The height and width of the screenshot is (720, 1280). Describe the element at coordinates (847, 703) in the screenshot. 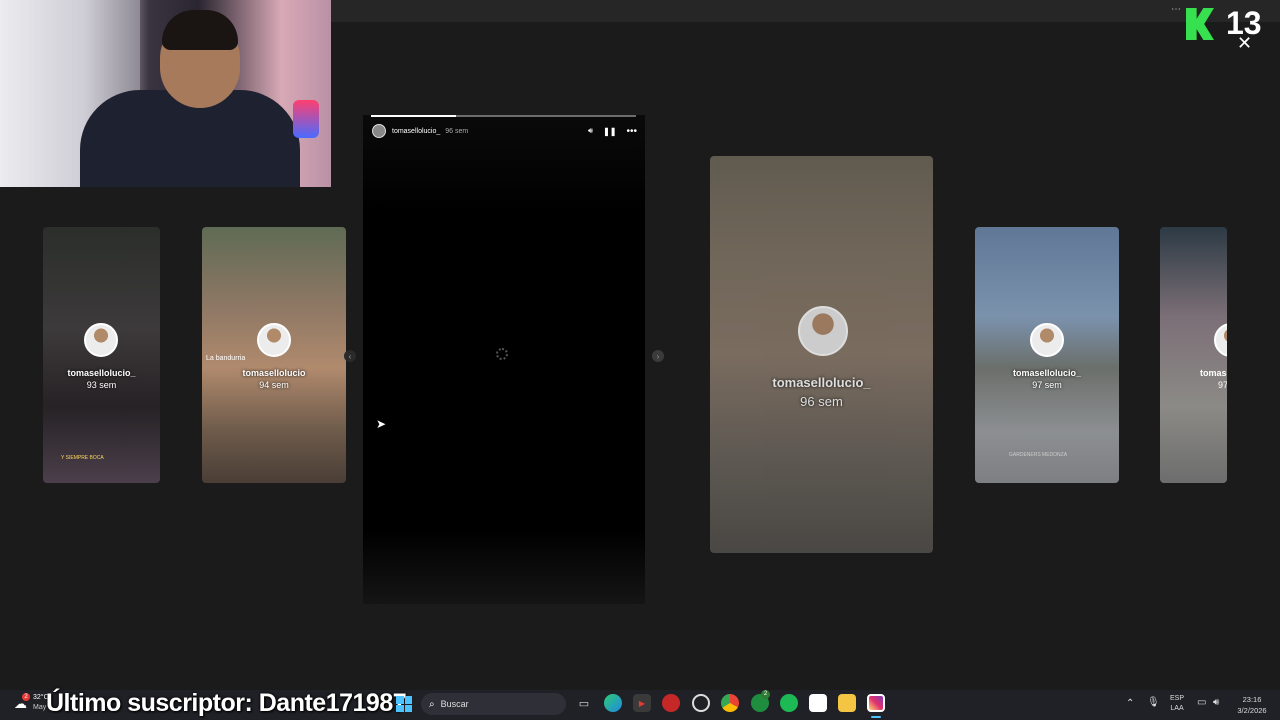

I see `file-explorer-icon` at that location.